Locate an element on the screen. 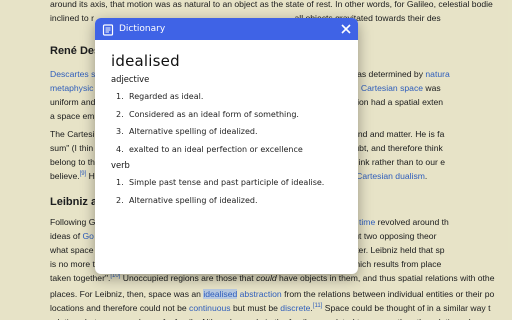 The width and height of the screenshot is (512, 320). article-text: could is located at coordinates (266, 278).